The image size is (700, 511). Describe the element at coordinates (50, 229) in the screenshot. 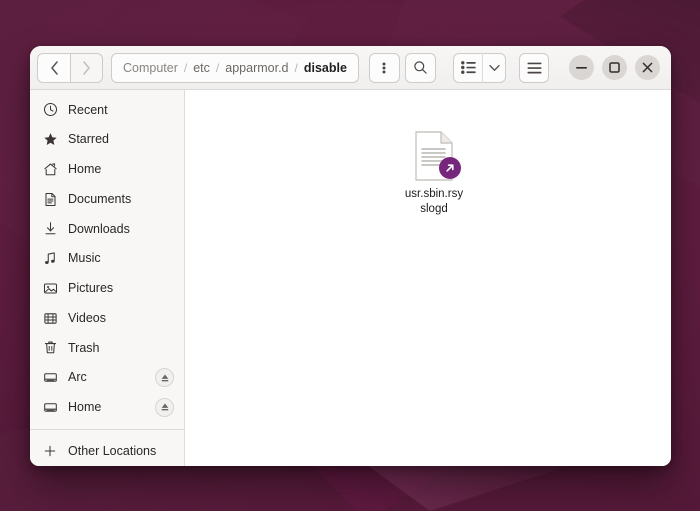

I see `download-icon` at that location.